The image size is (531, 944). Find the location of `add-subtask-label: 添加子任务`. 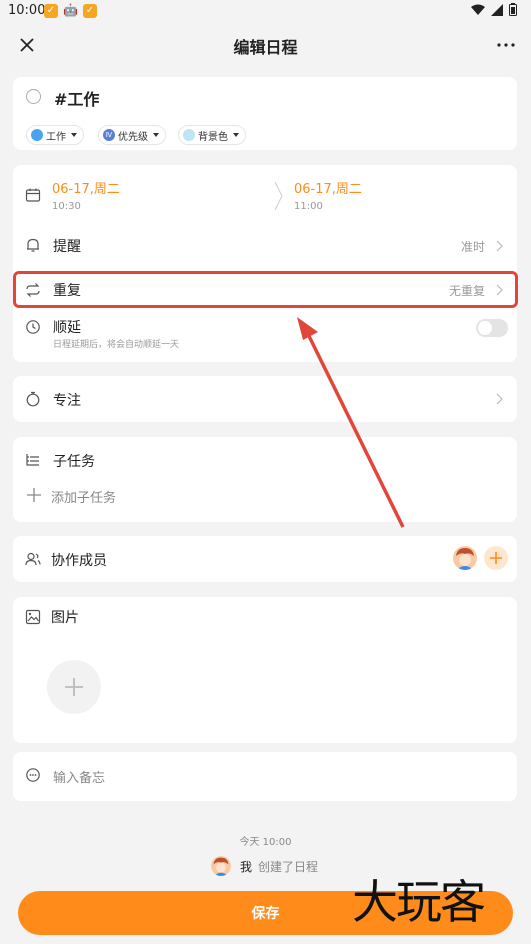

add-subtask-label: 添加子任务 is located at coordinates (84, 498).